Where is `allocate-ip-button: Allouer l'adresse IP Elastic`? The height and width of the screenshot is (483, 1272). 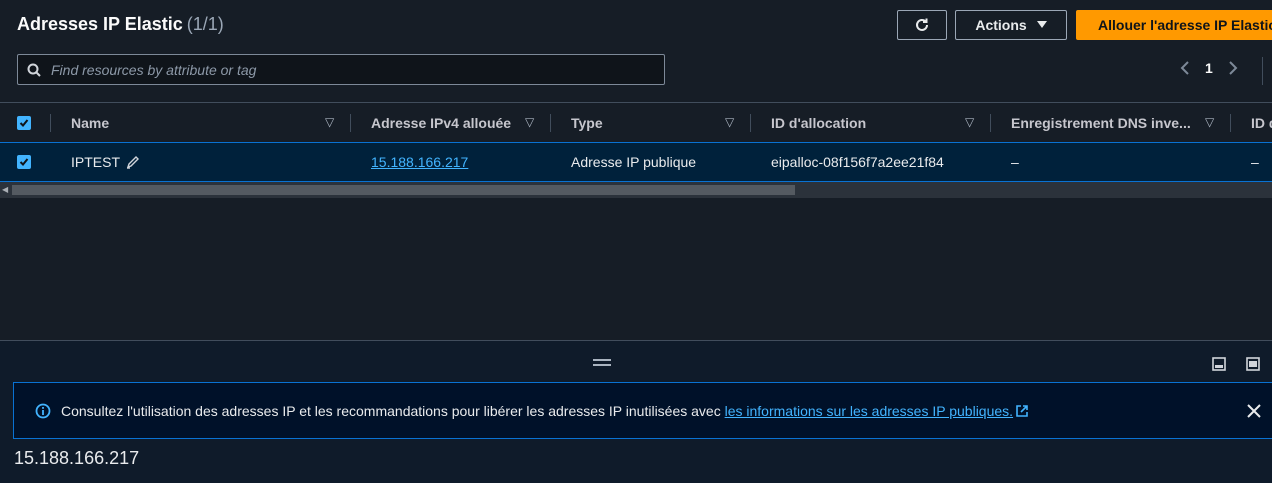 allocate-ip-button: Allouer l'adresse IP Elastic is located at coordinates (1174, 25).